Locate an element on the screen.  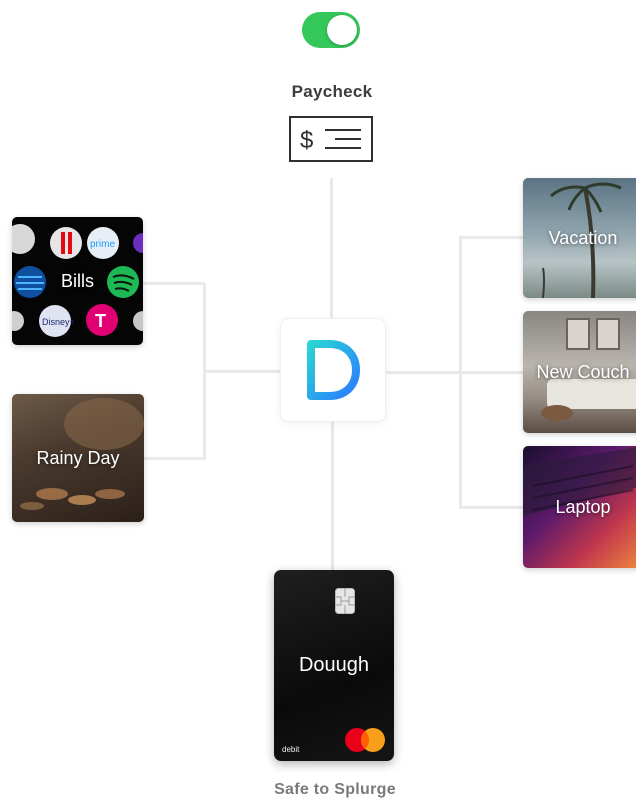
card-brand: Douugh is located at coordinates (334, 665).